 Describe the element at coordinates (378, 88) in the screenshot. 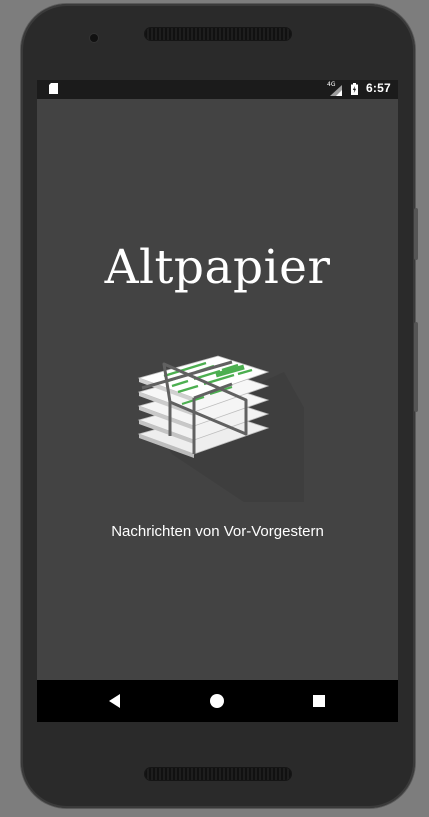

I see `status-time: 6:57` at that location.